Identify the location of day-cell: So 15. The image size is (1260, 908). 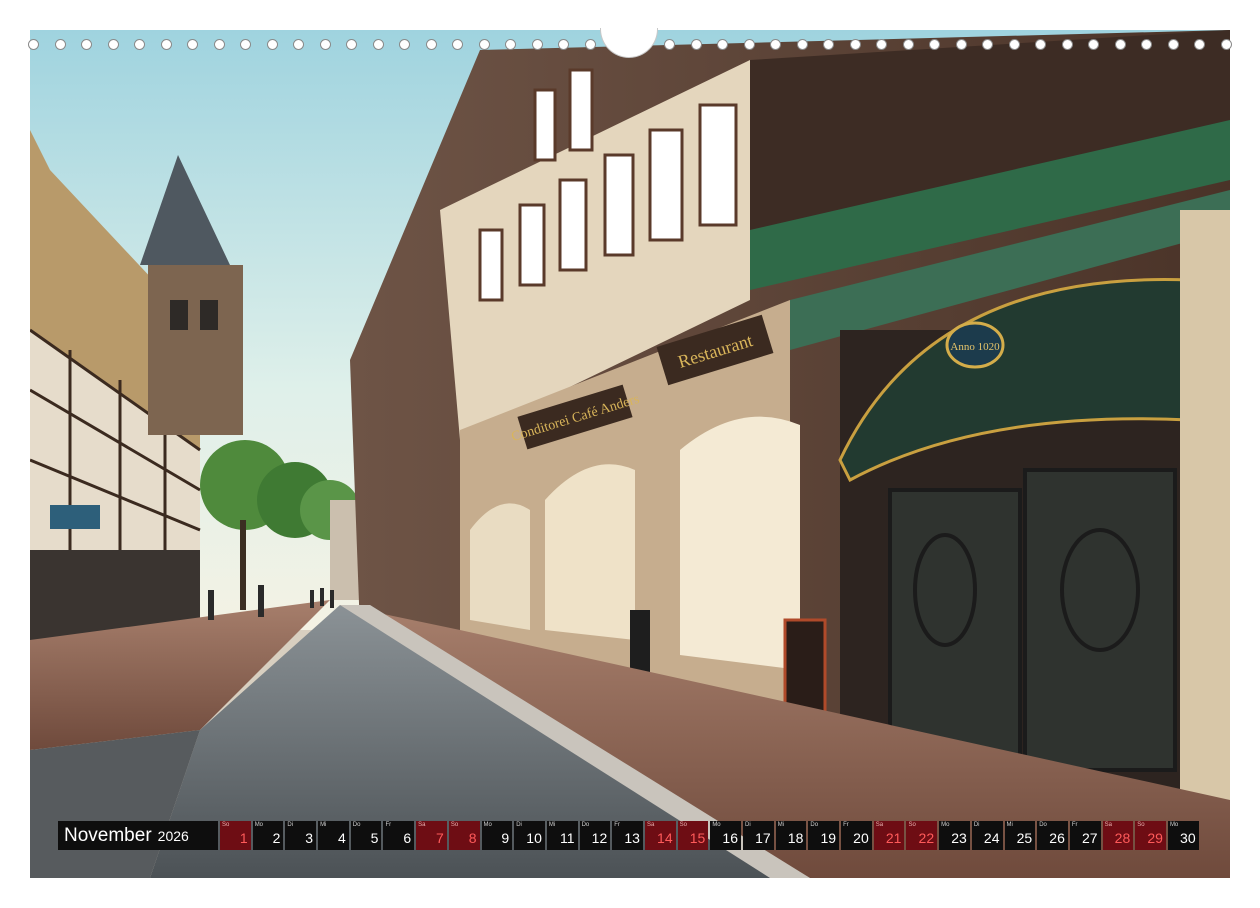
(693, 835).